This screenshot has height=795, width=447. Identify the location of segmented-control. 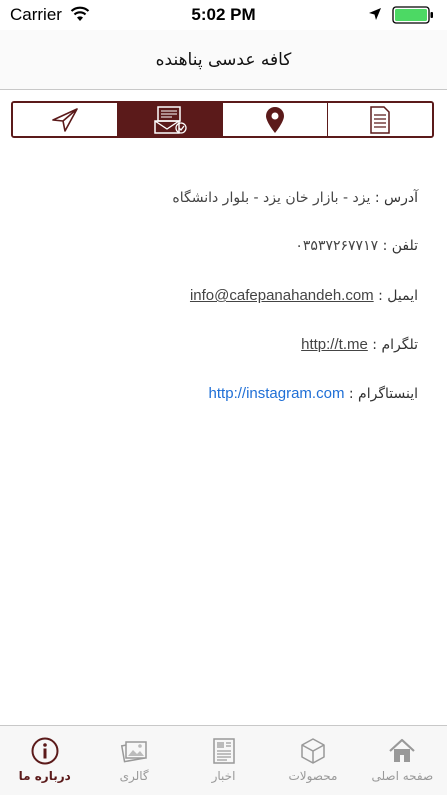
(222, 119).